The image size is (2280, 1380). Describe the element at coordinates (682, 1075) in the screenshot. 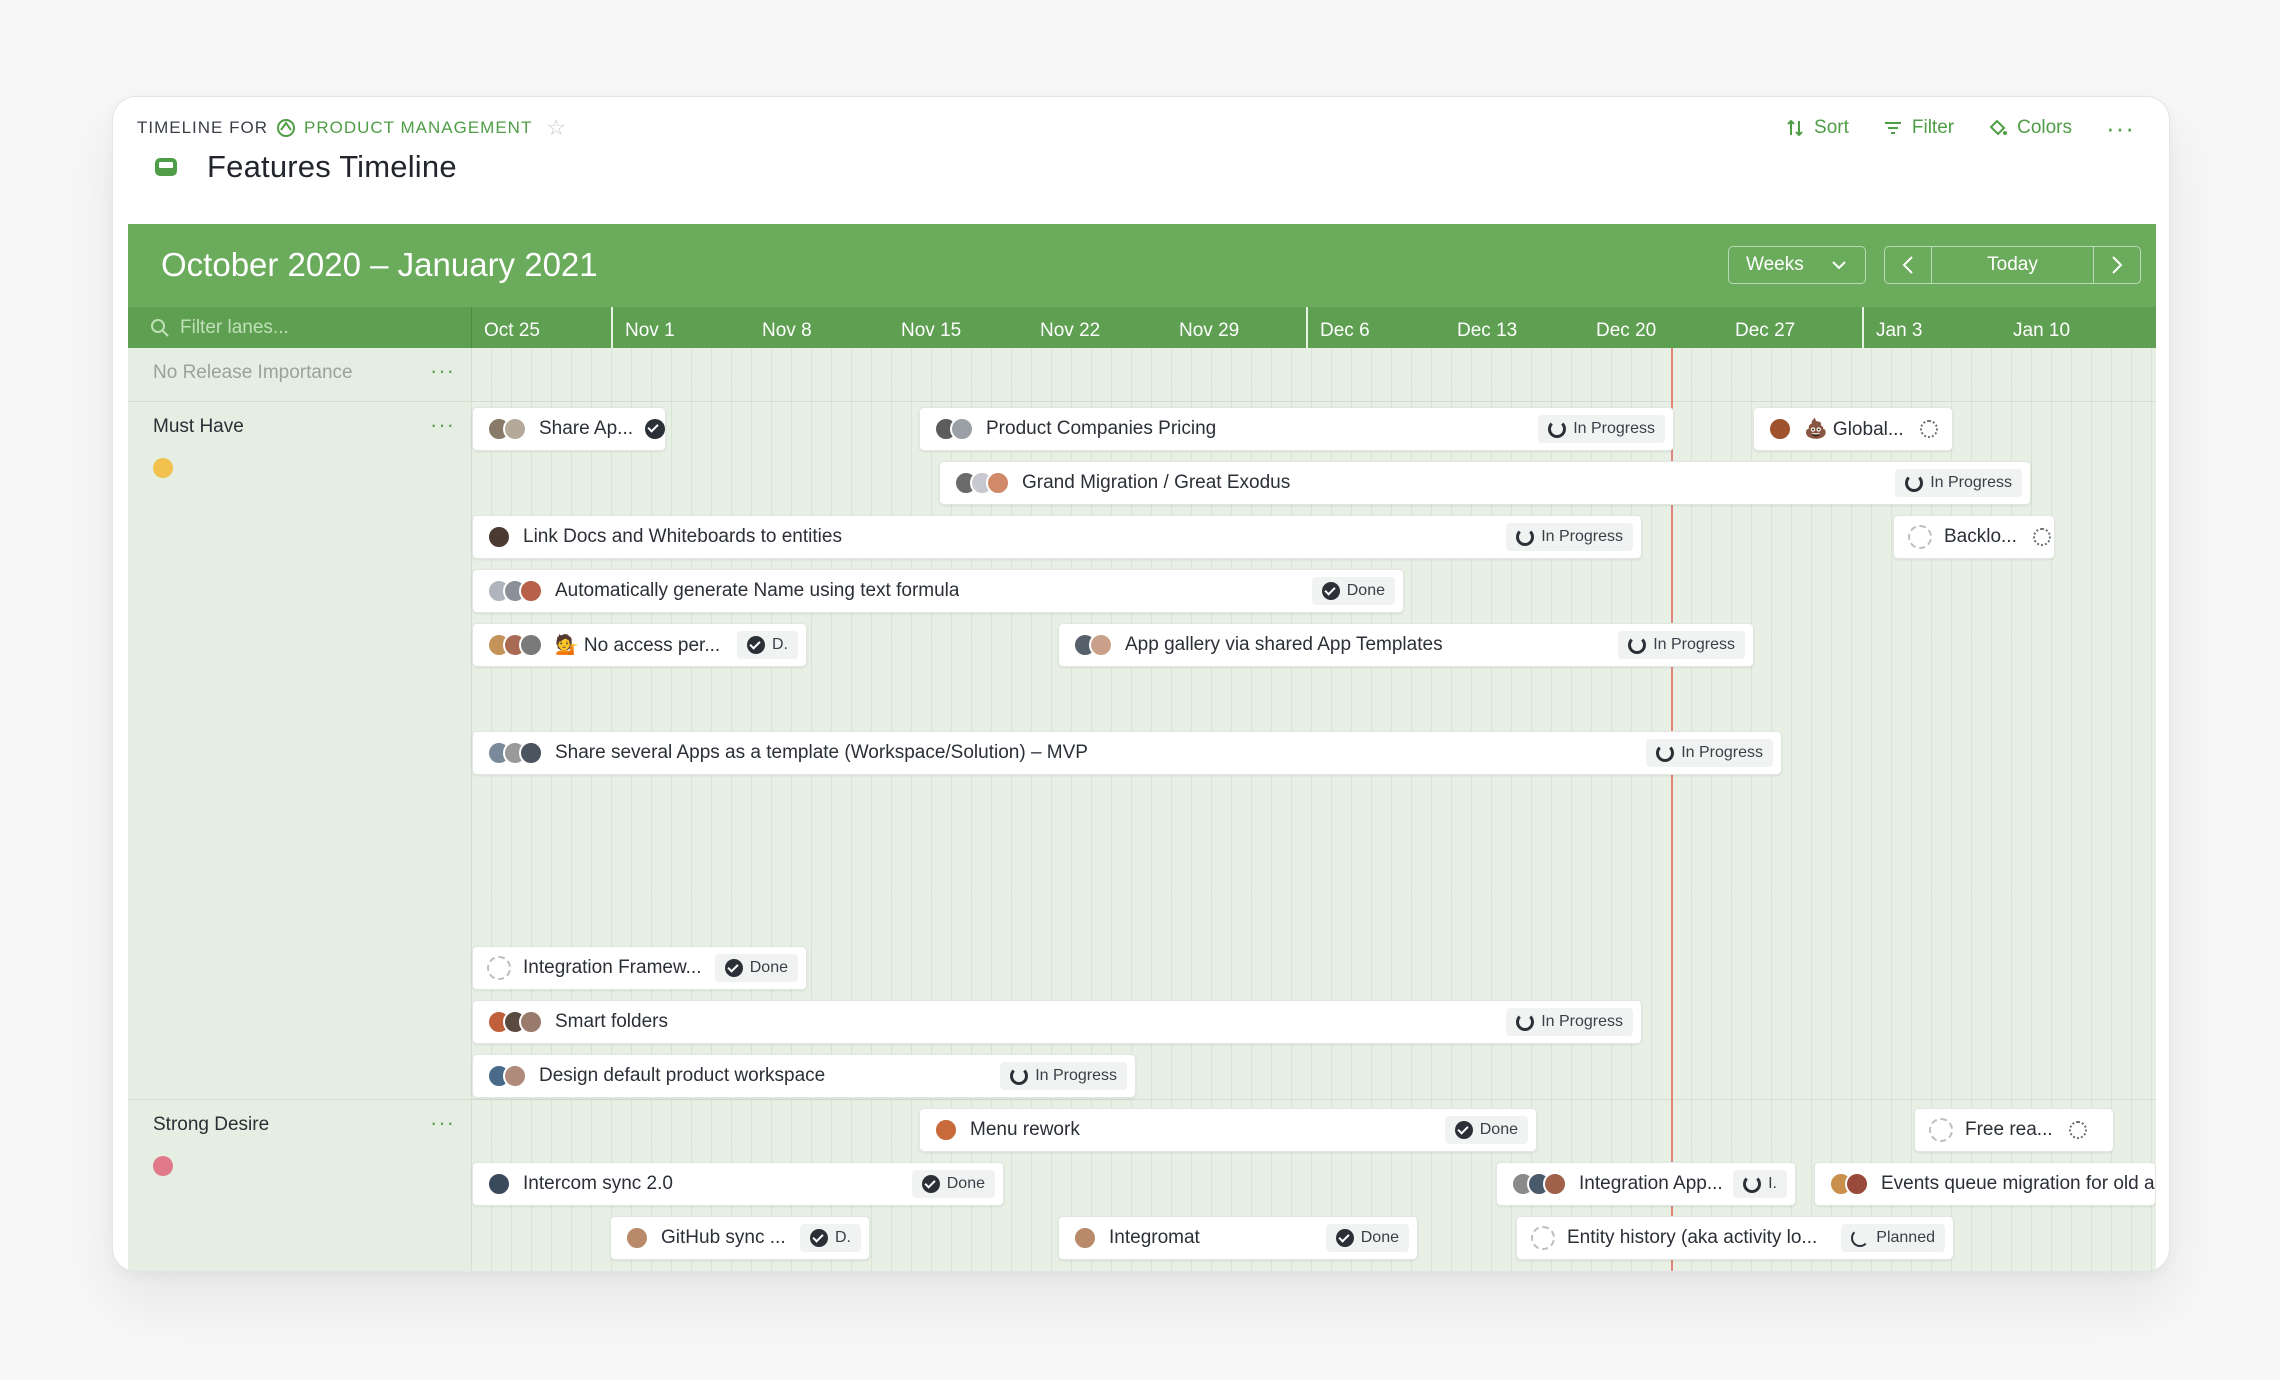

I see `item-label: Design default product workspace` at that location.